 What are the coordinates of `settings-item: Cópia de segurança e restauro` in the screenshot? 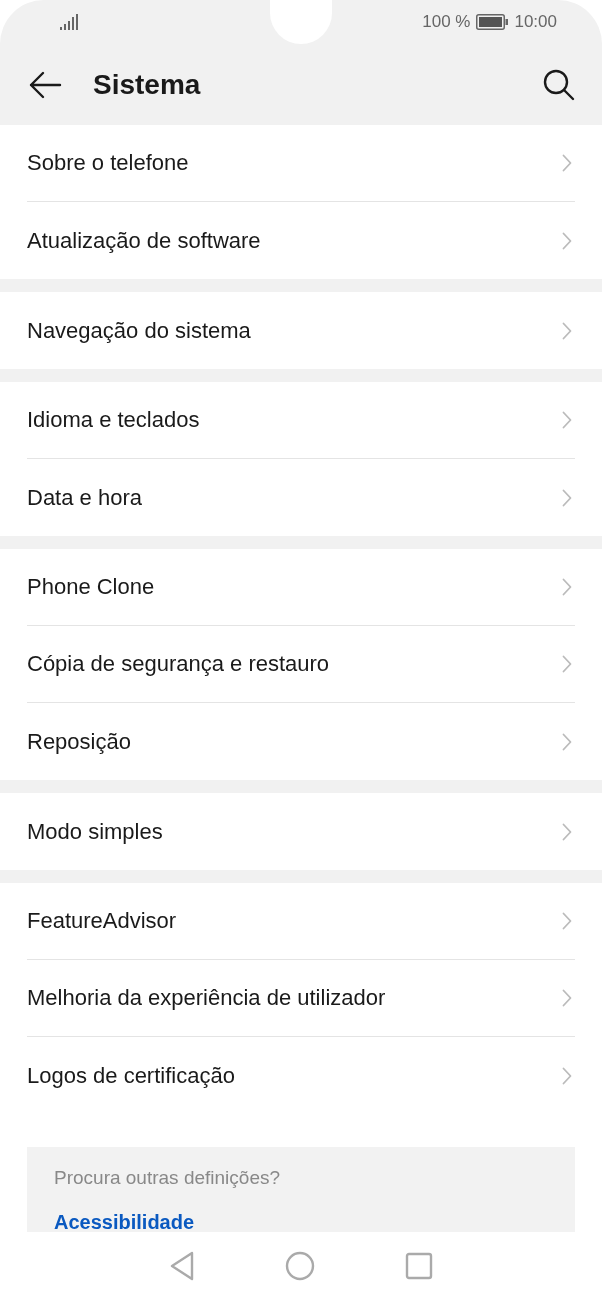 It's located at (301, 664).